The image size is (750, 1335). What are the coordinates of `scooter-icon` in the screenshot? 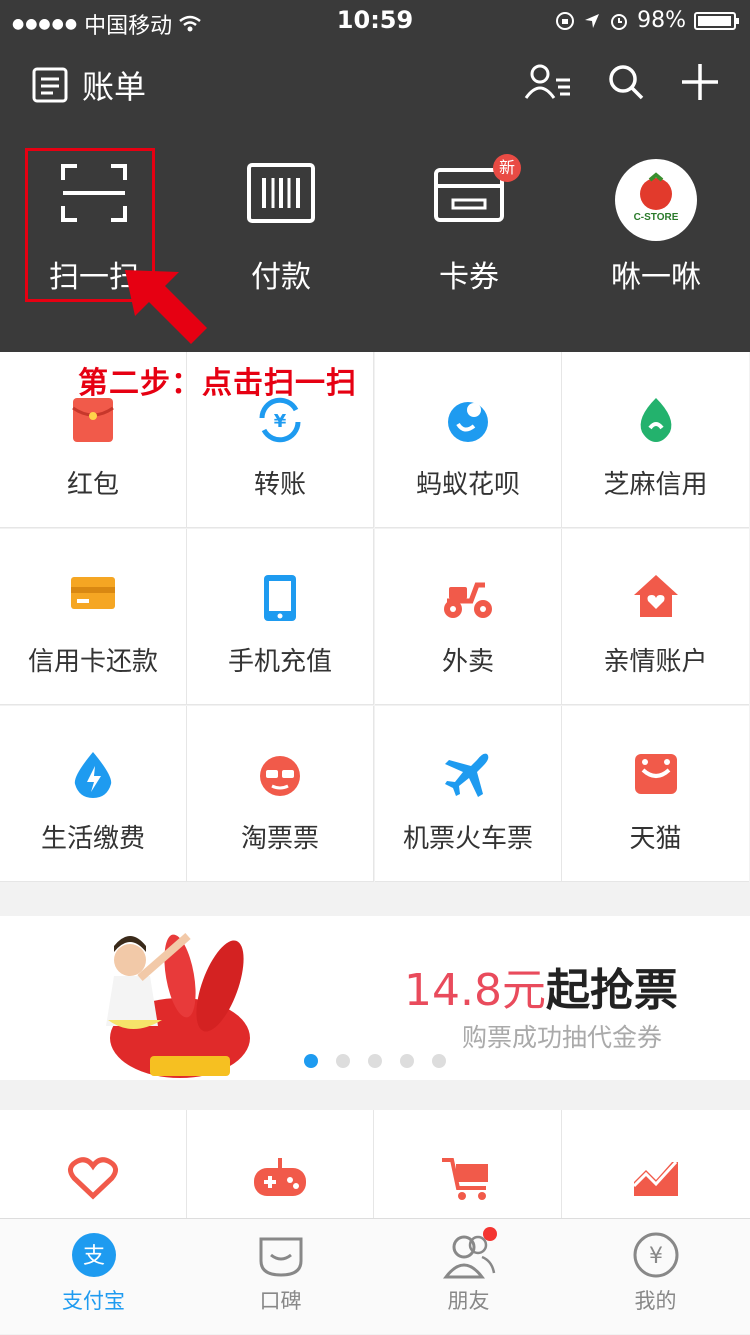 It's located at (468, 600).